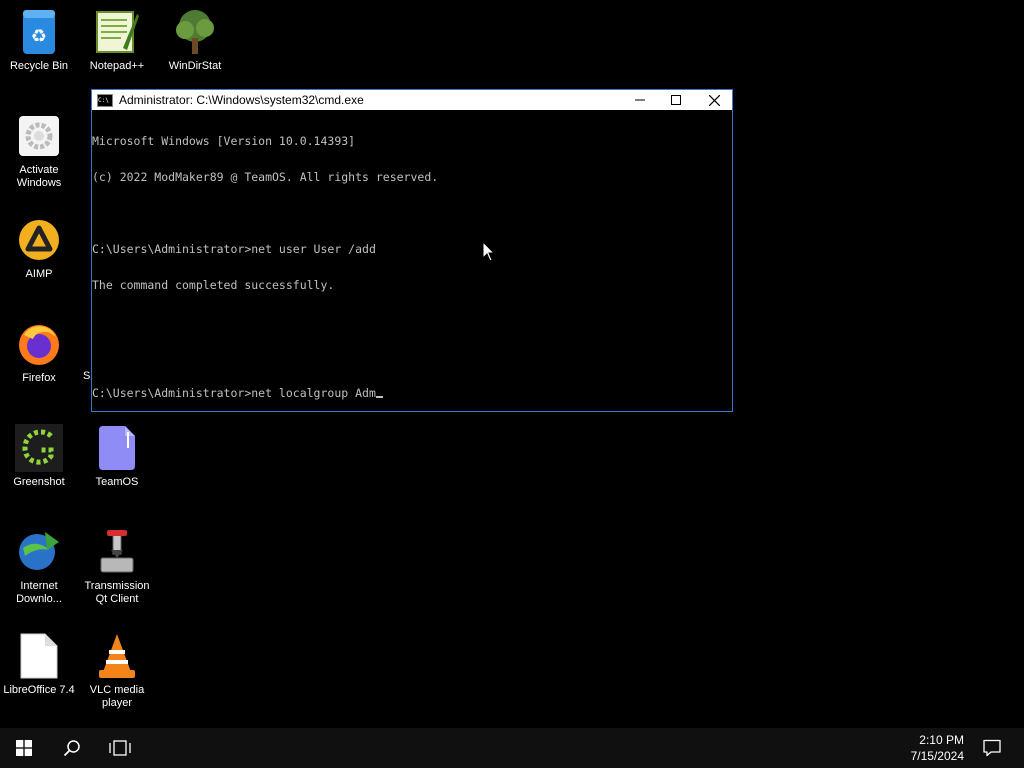 Image resolution: width=1024 pixels, height=768 pixels. Describe the element at coordinates (213, 285) in the screenshot. I see `console-line: The command completed successfully.` at that location.